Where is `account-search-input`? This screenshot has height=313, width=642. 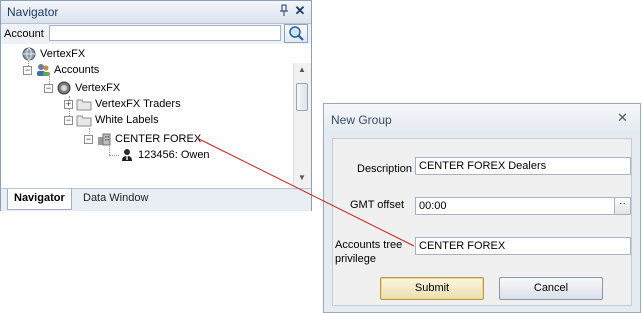 account-search-input is located at coordinates (165, 33).